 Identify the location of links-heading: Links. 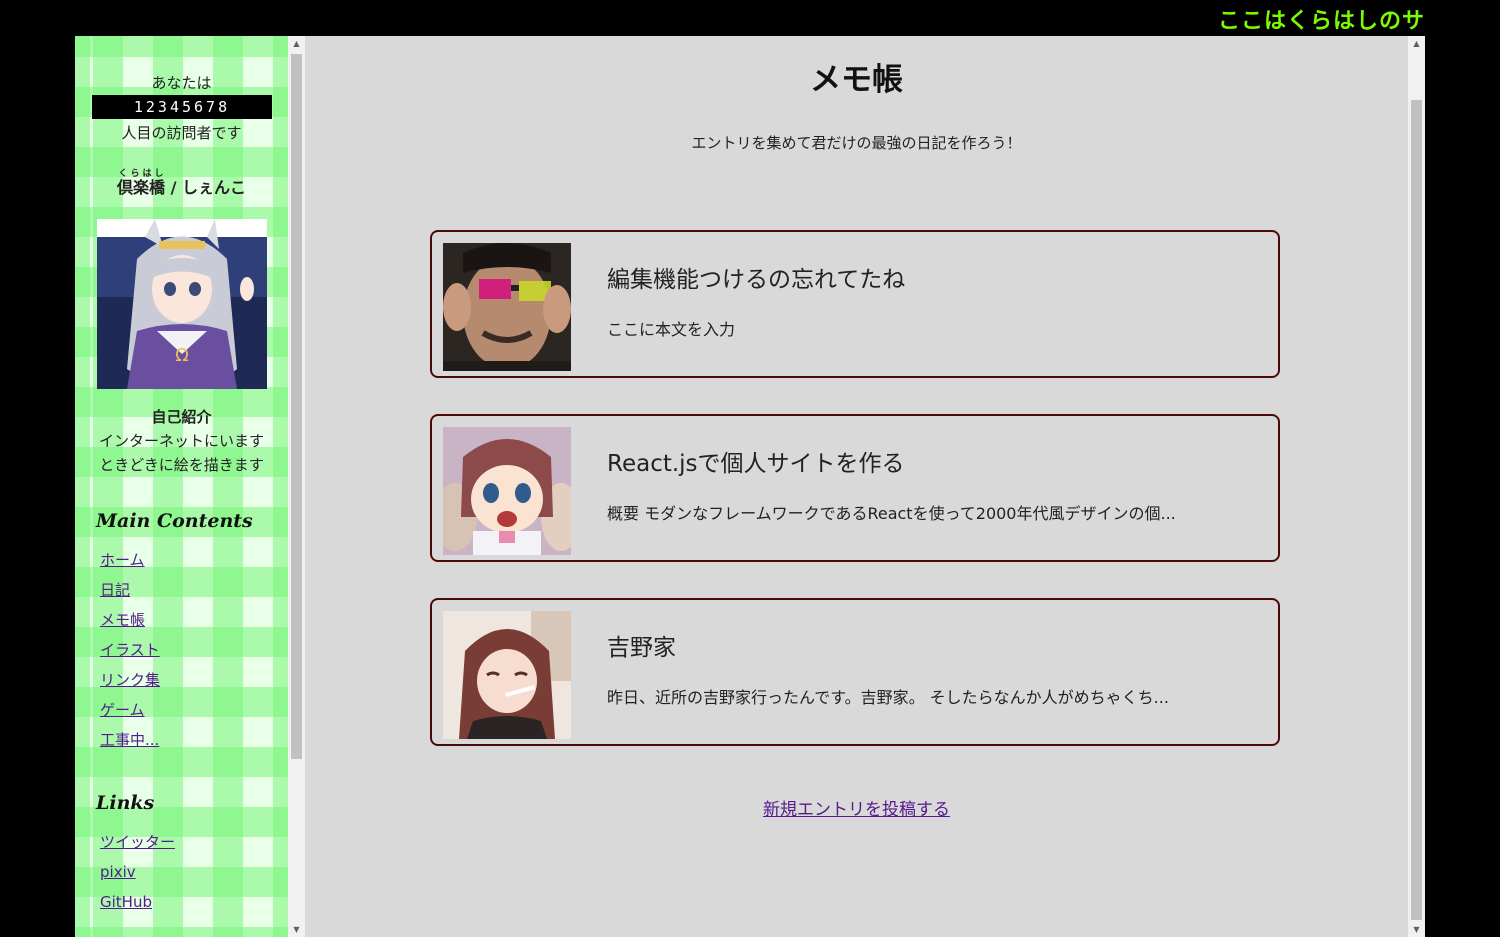
(125, 803).